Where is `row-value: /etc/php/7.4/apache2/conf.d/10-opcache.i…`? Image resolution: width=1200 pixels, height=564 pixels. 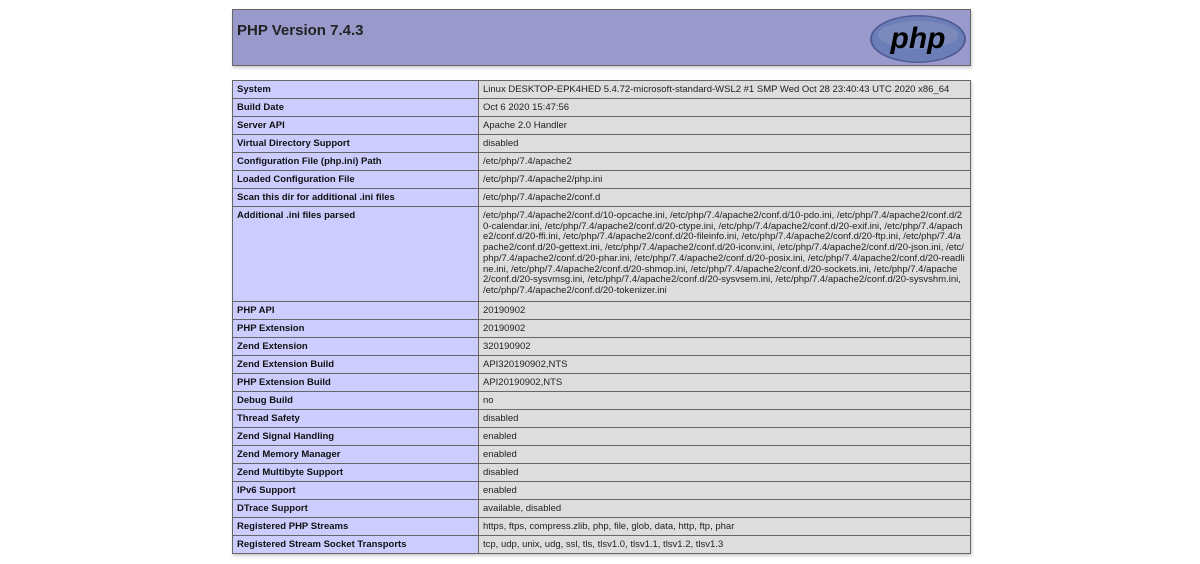 row-value: /etc/php/7.4/apache2/conf.d/10-opcache.i… is located at coordinates (724, 254).